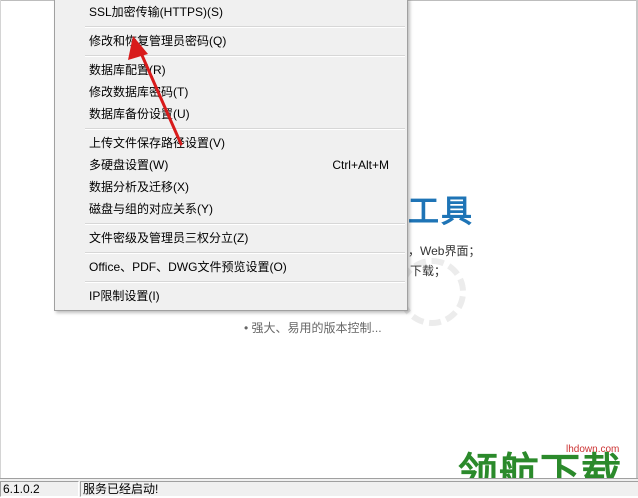  What do you see at coordinates (245, 143) in the screenshot?
I see `menu-item-upload-path: 上传文件保存路径设置(V)` at bounding box center [245, 143].